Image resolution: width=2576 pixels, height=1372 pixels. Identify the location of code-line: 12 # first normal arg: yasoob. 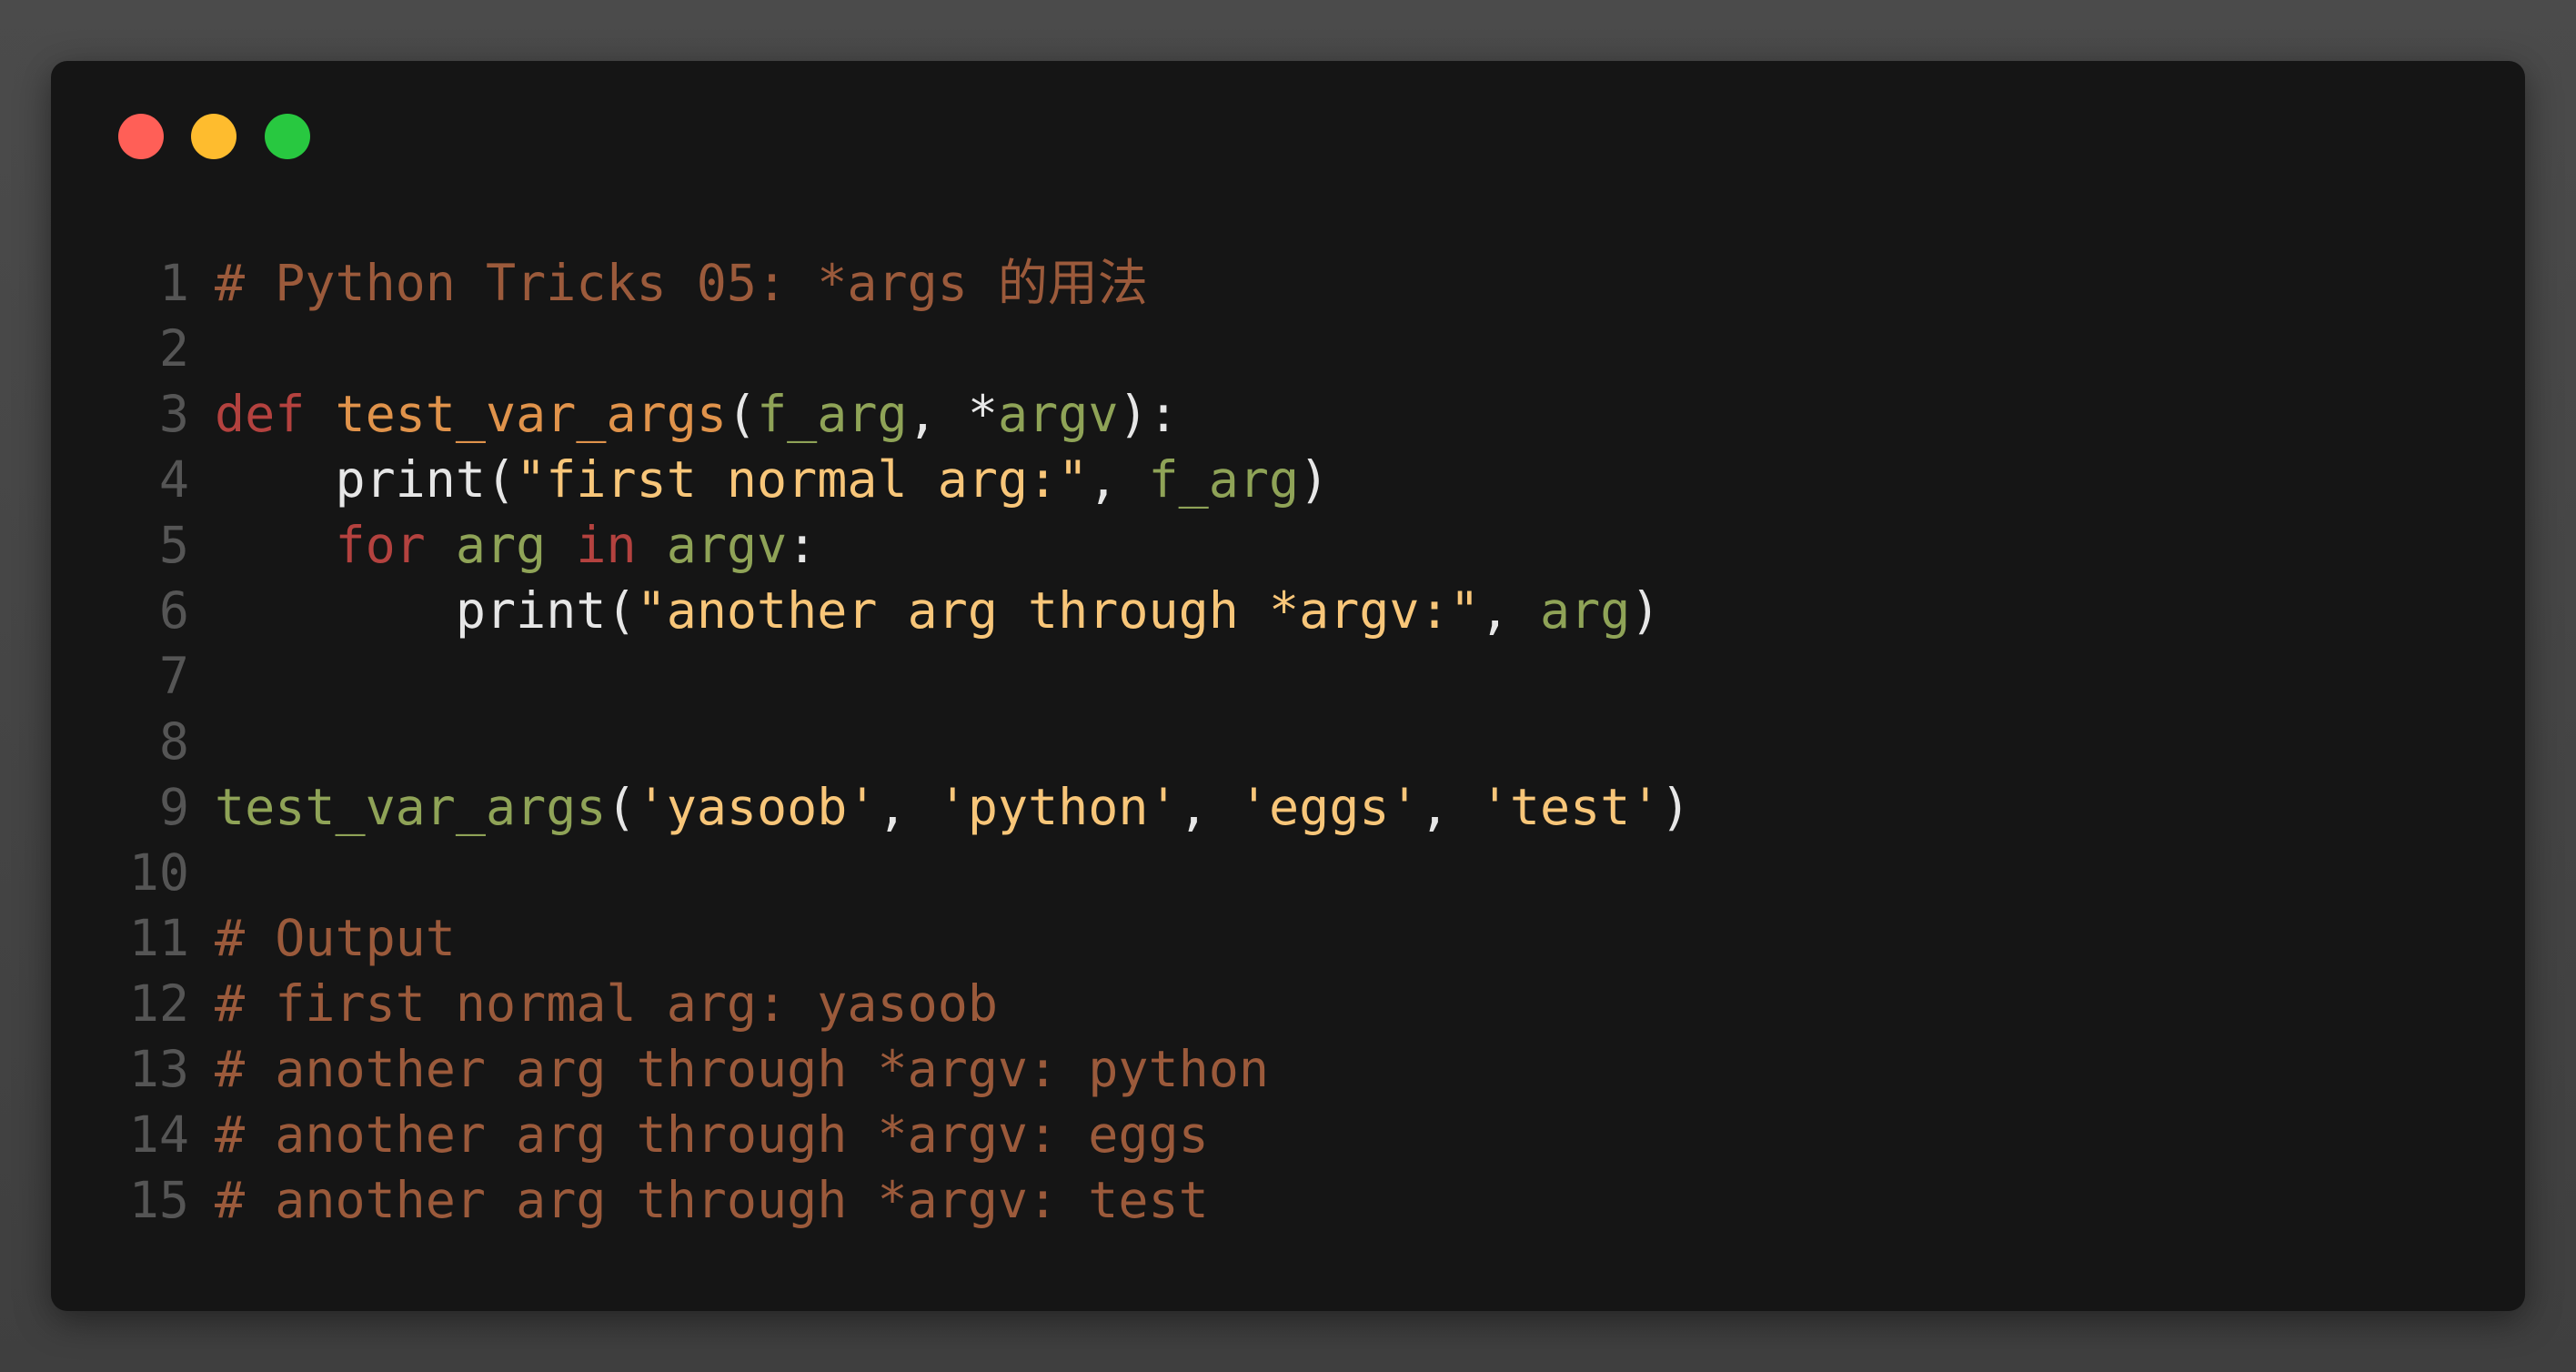
(871, 1004).